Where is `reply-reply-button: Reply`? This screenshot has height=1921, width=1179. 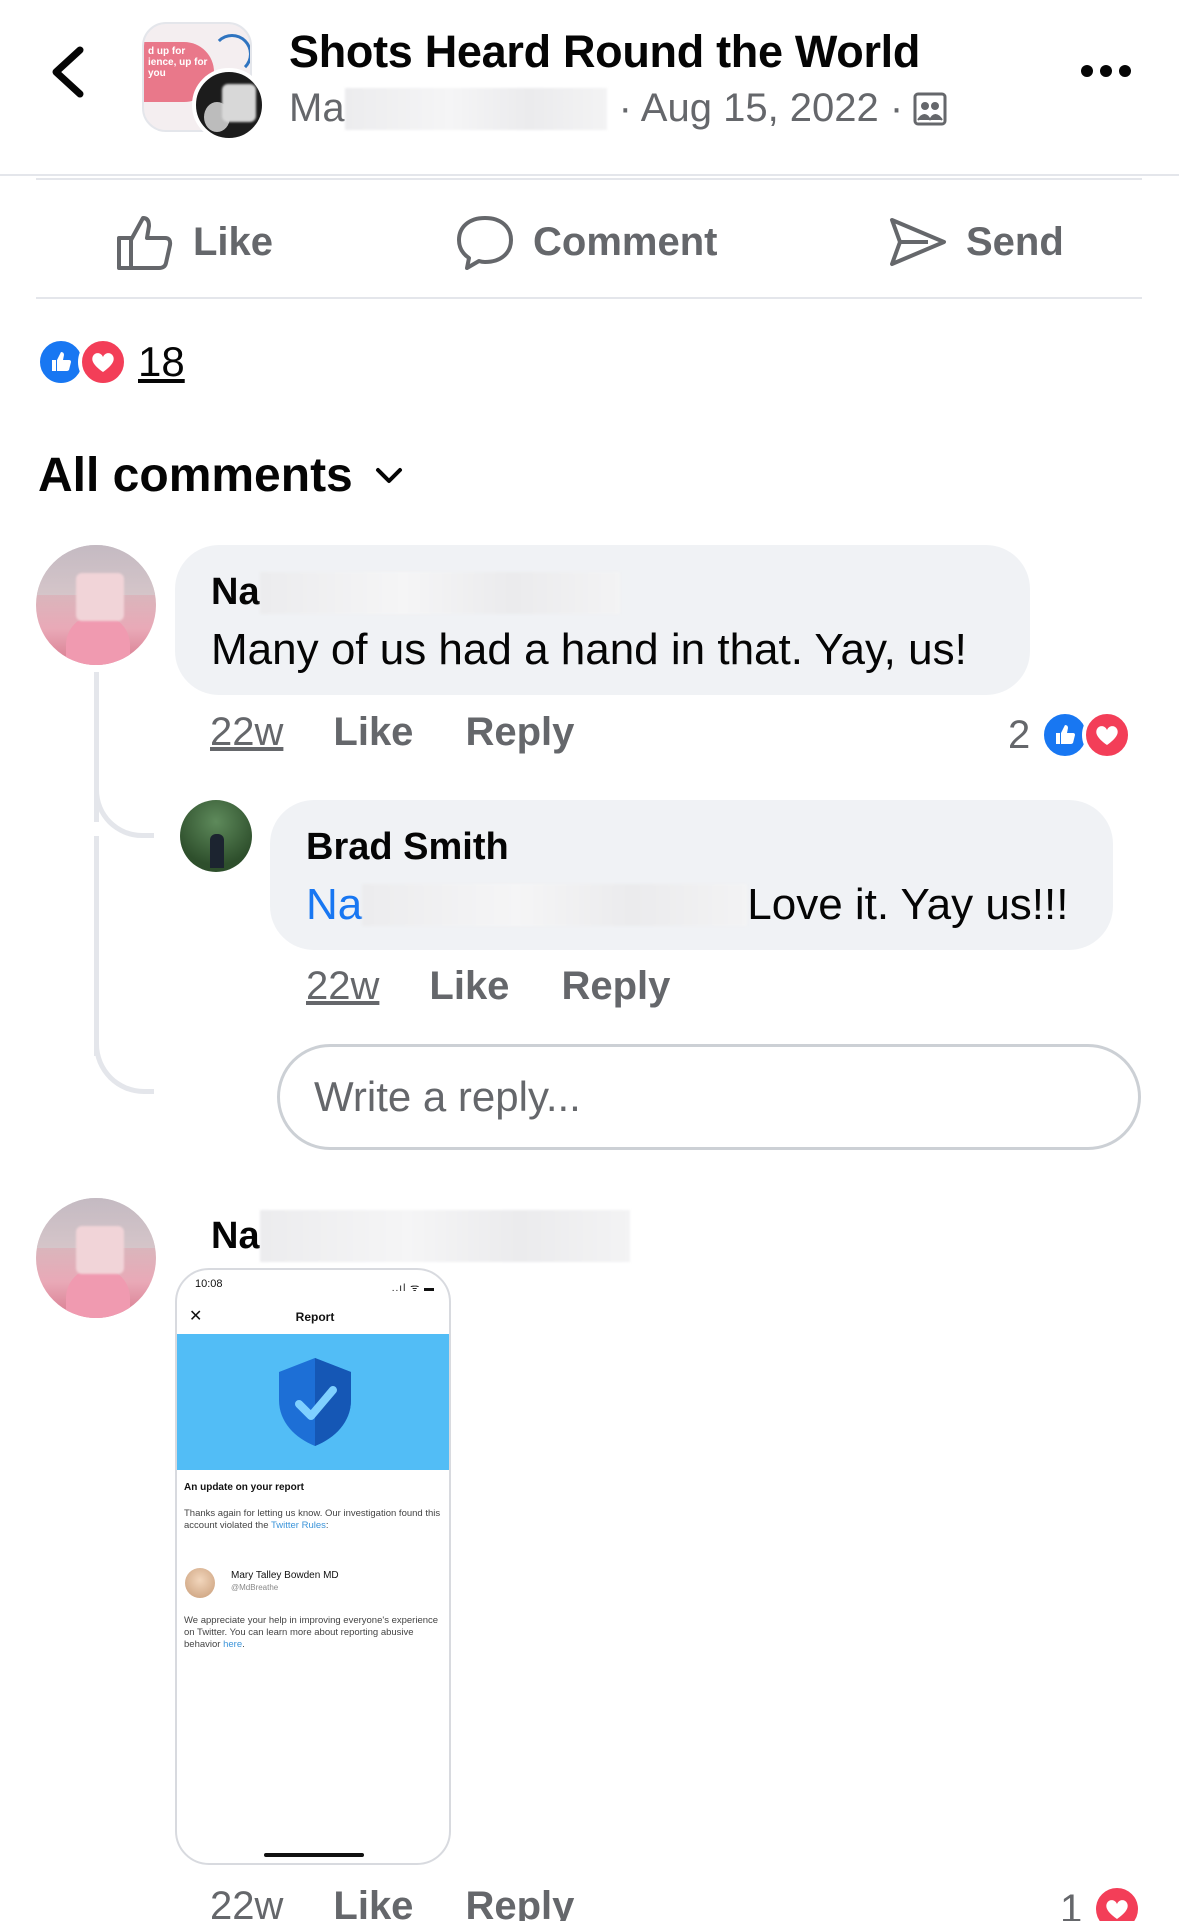
reply-reply-button: Reply is located at coordinates (615, 986).